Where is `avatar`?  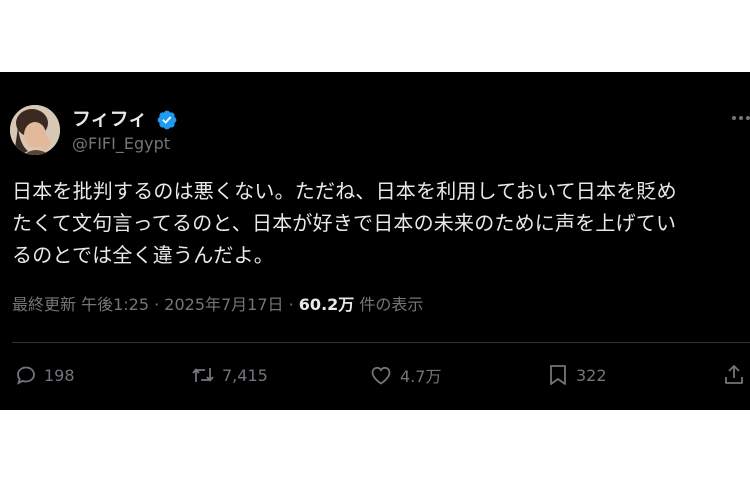 avatar is located at coordinates (35, 130).